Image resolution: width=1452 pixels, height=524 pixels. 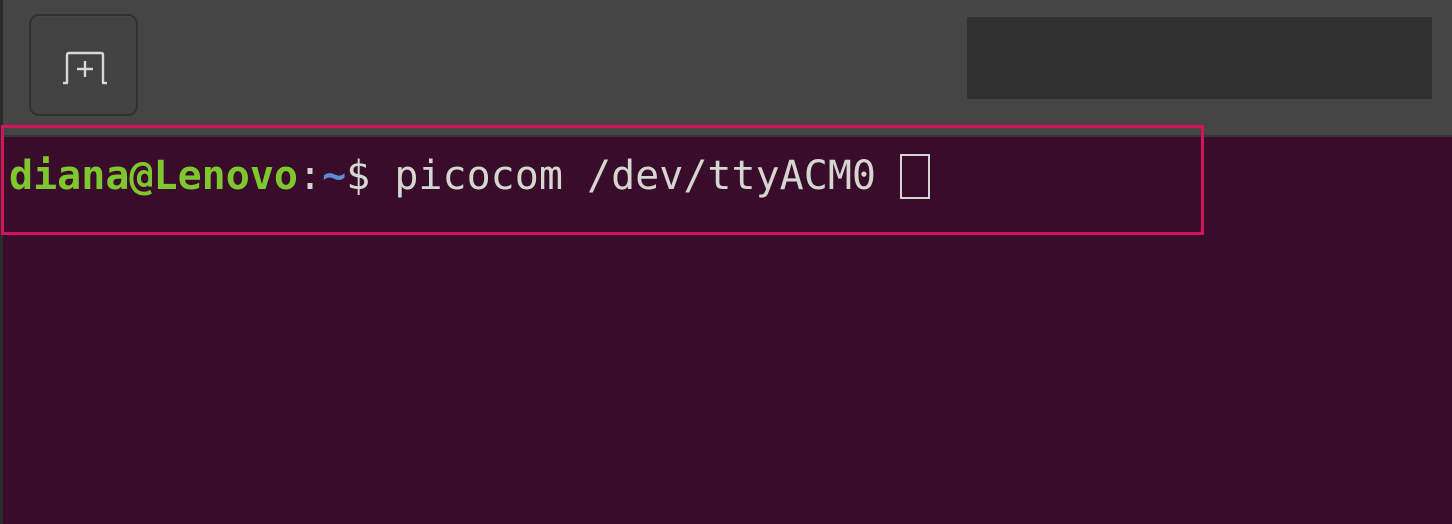 What do you see at coordinates (358, 176) in the screenshot?
I see `prompt-dollar: $` at bounding box center [358, 176].